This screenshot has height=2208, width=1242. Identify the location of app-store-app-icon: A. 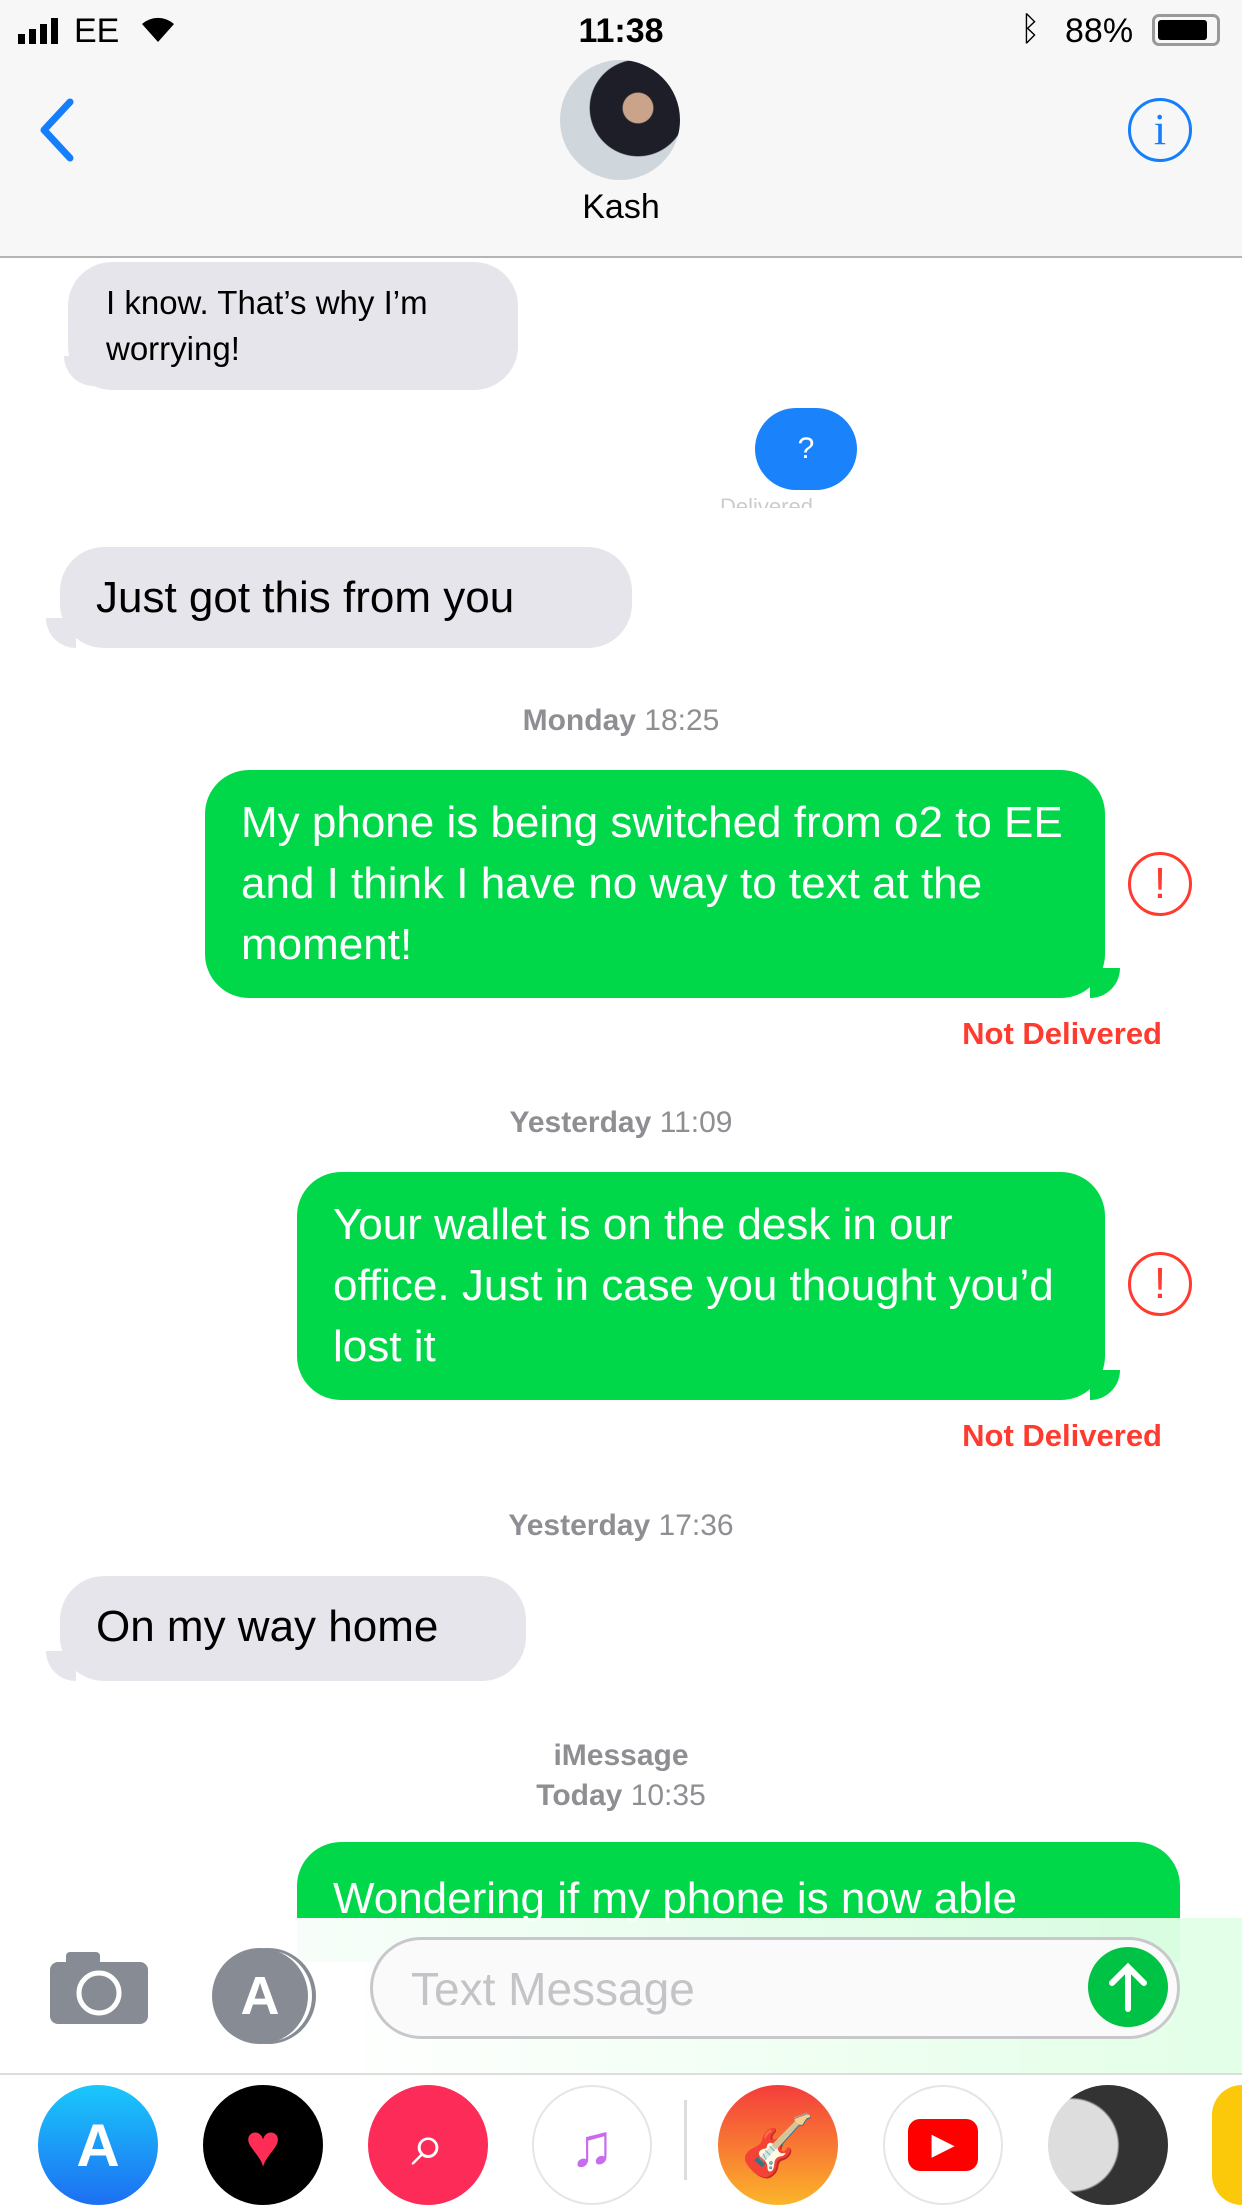
(98, 2145).